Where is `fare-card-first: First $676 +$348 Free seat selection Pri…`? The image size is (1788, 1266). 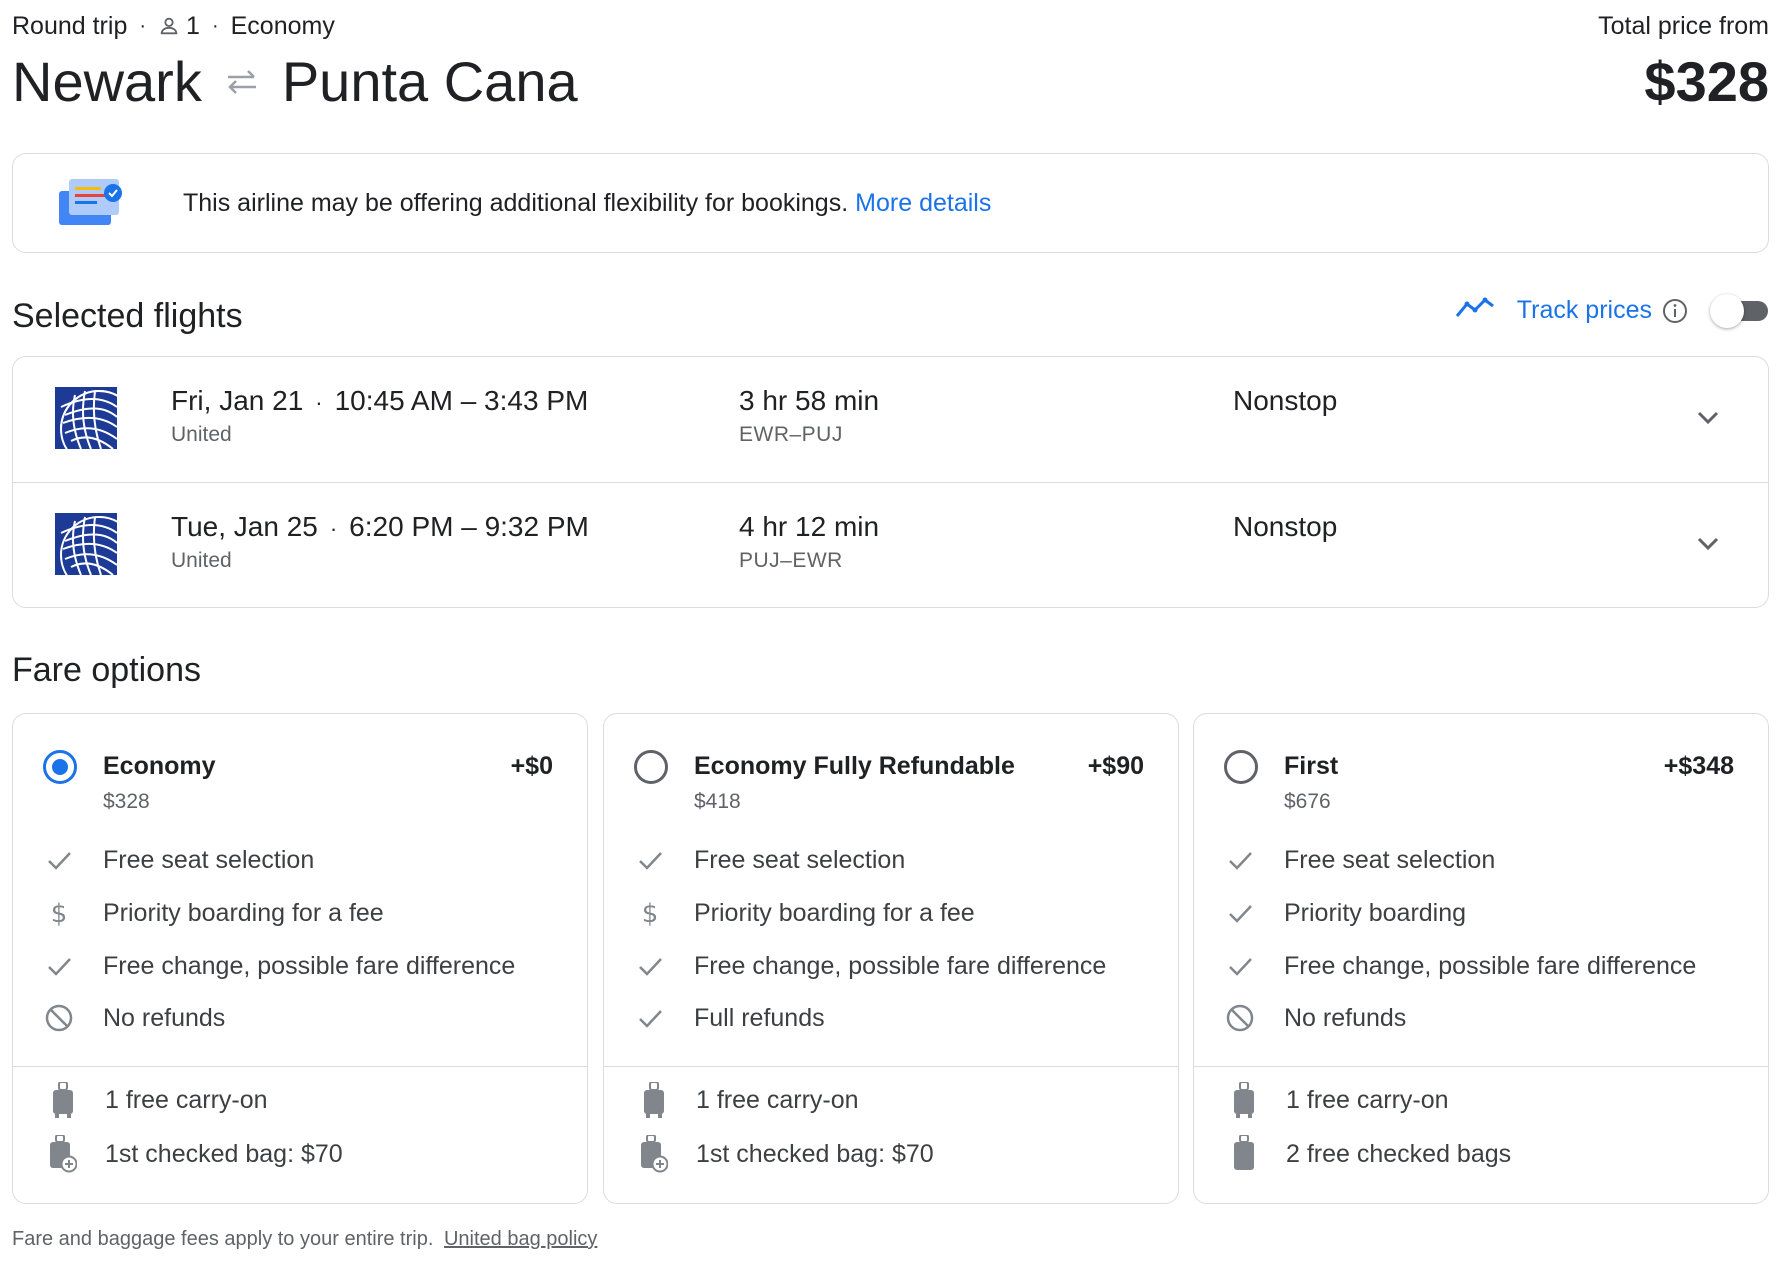
fare-card-first: First $676 +$348 Free seat selection Pri… is located at coordinates (1481, 958).